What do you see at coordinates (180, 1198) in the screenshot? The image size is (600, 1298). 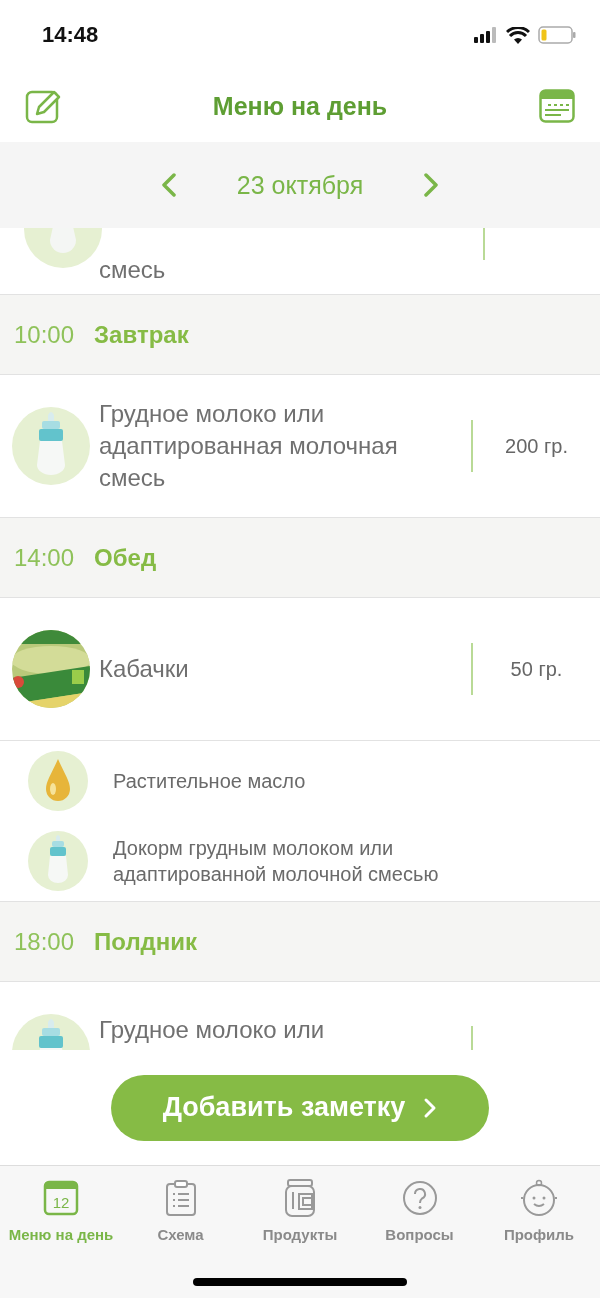 I see `clipboard-icon` at bounding box center [180, 1198].